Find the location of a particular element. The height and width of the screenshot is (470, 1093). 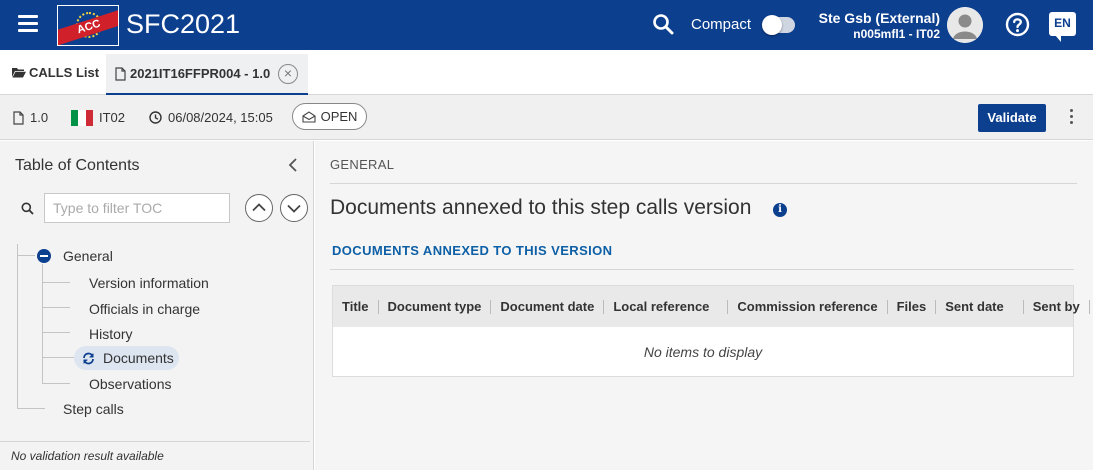

toc-search-icon is located at coordinates (27, 208).